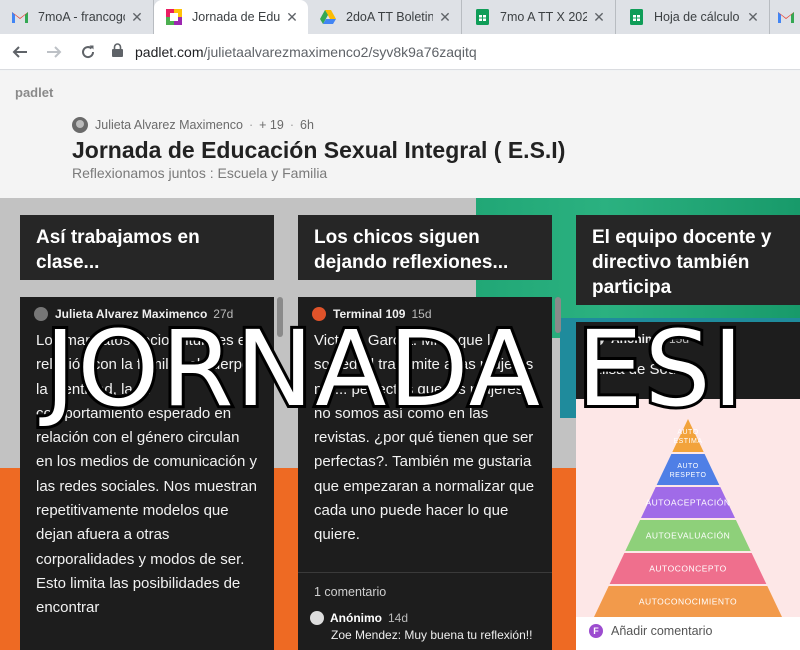  I want to click on author-name: Julieta Alvarez Maximenco, so click(169, 125).